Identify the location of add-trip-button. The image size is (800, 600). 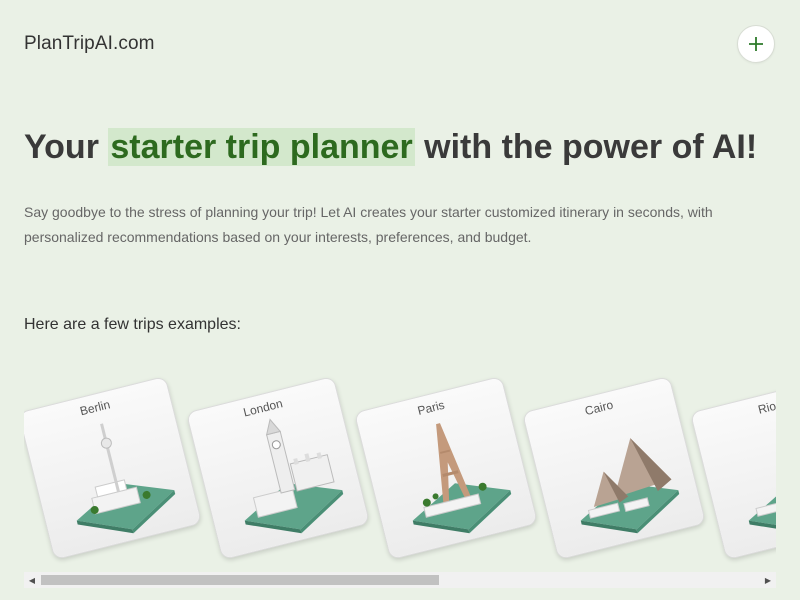
(756, 44).